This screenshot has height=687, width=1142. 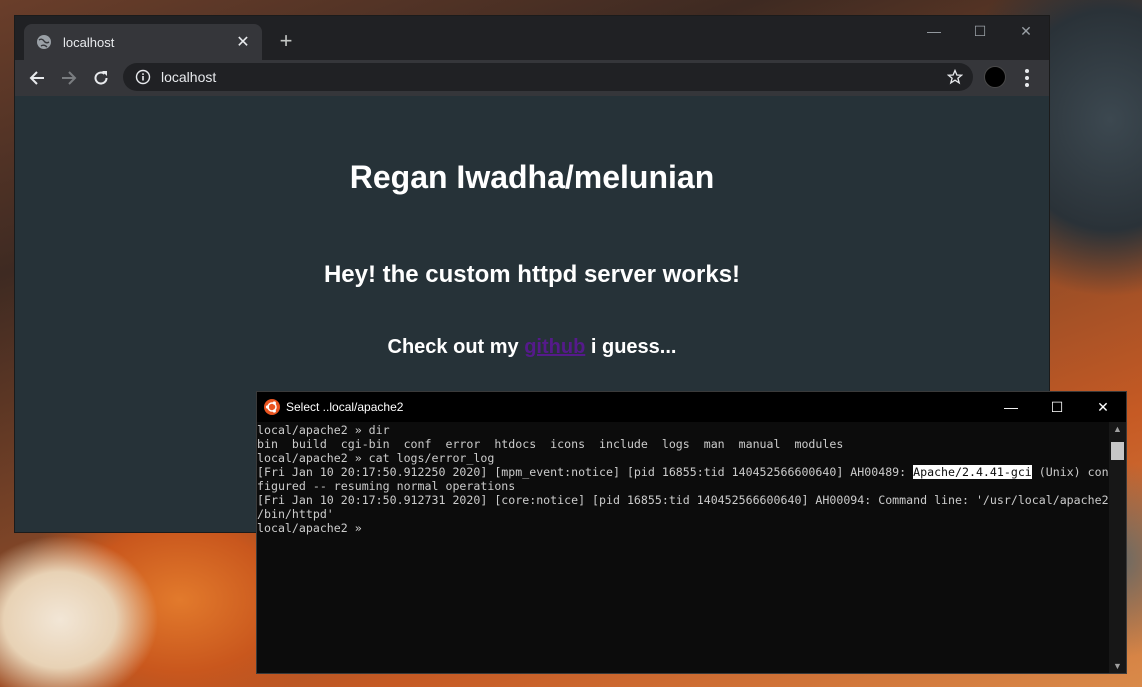 What do you see at coordinates (323, 430) in the screenshot?
I see `terminal-line: local/apache2 » dir` at bounding box center [323, 430].